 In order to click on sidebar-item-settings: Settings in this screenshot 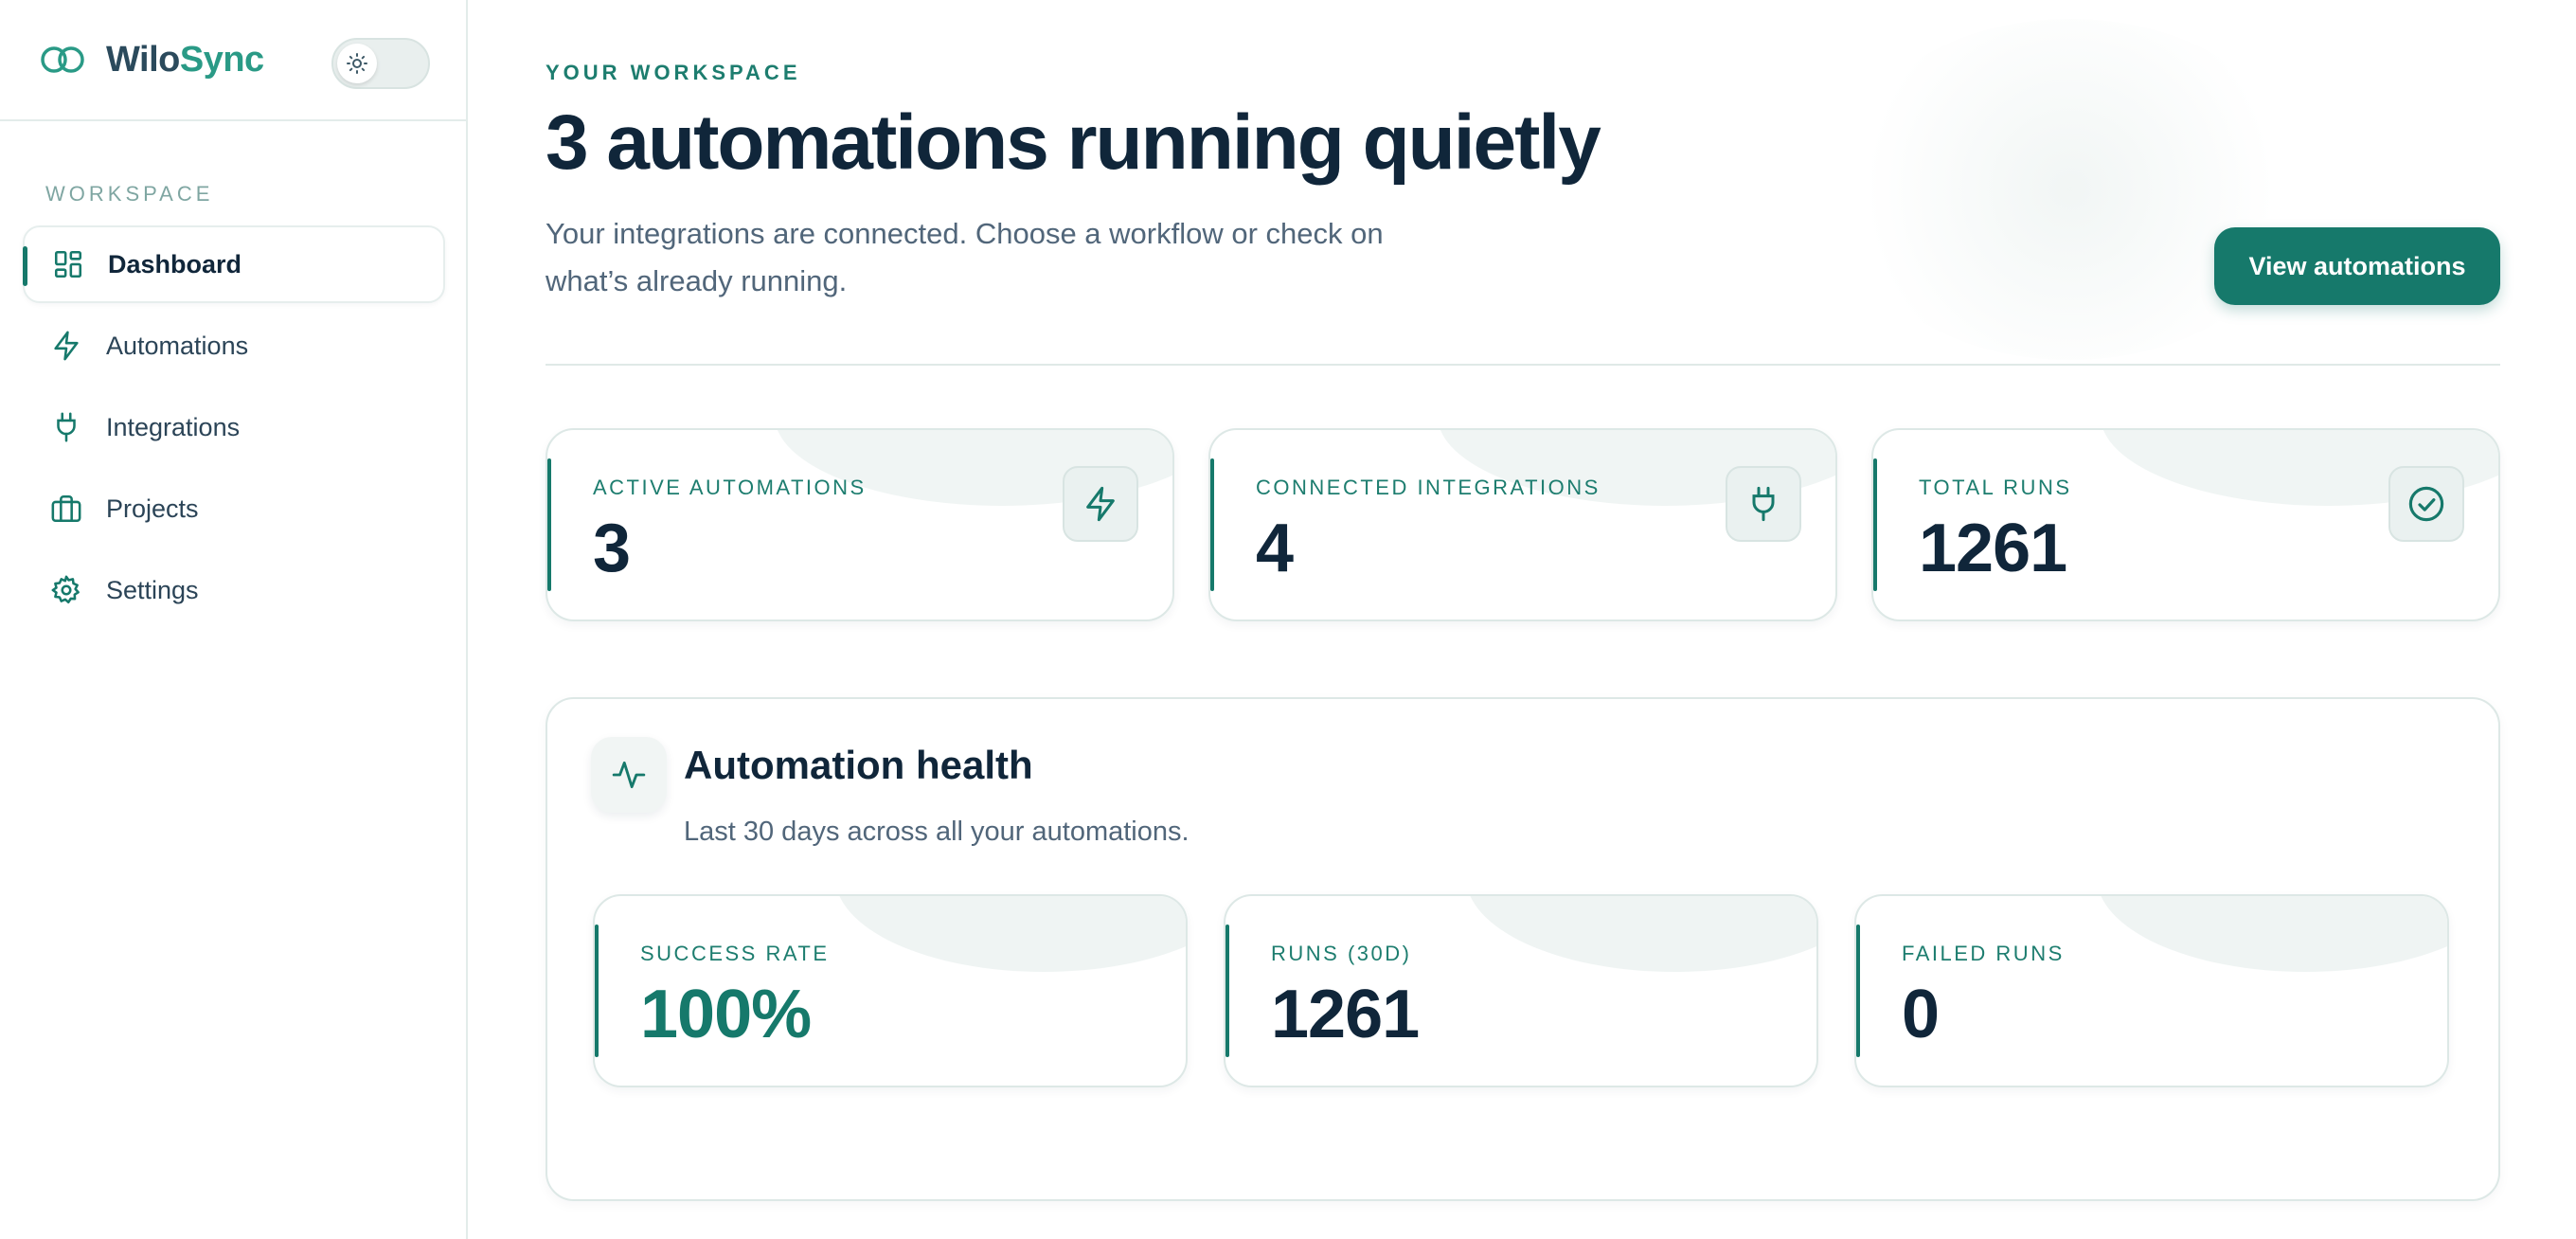, I will do `click(234, 590)`.